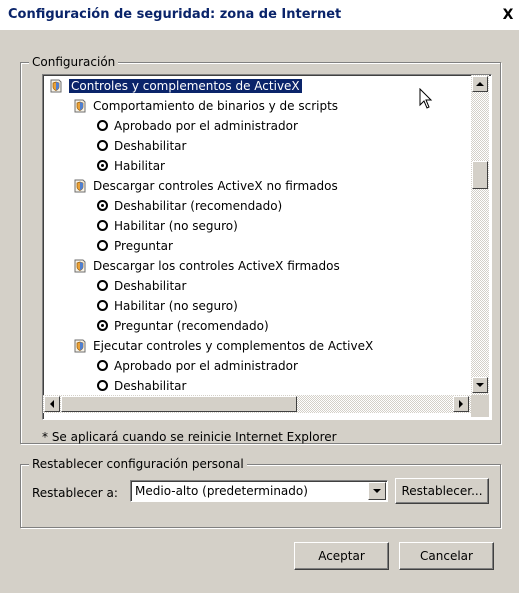 This screenshot has width=519, height=593. I want to click on settings-option: Preguntar, so click(135, 246).